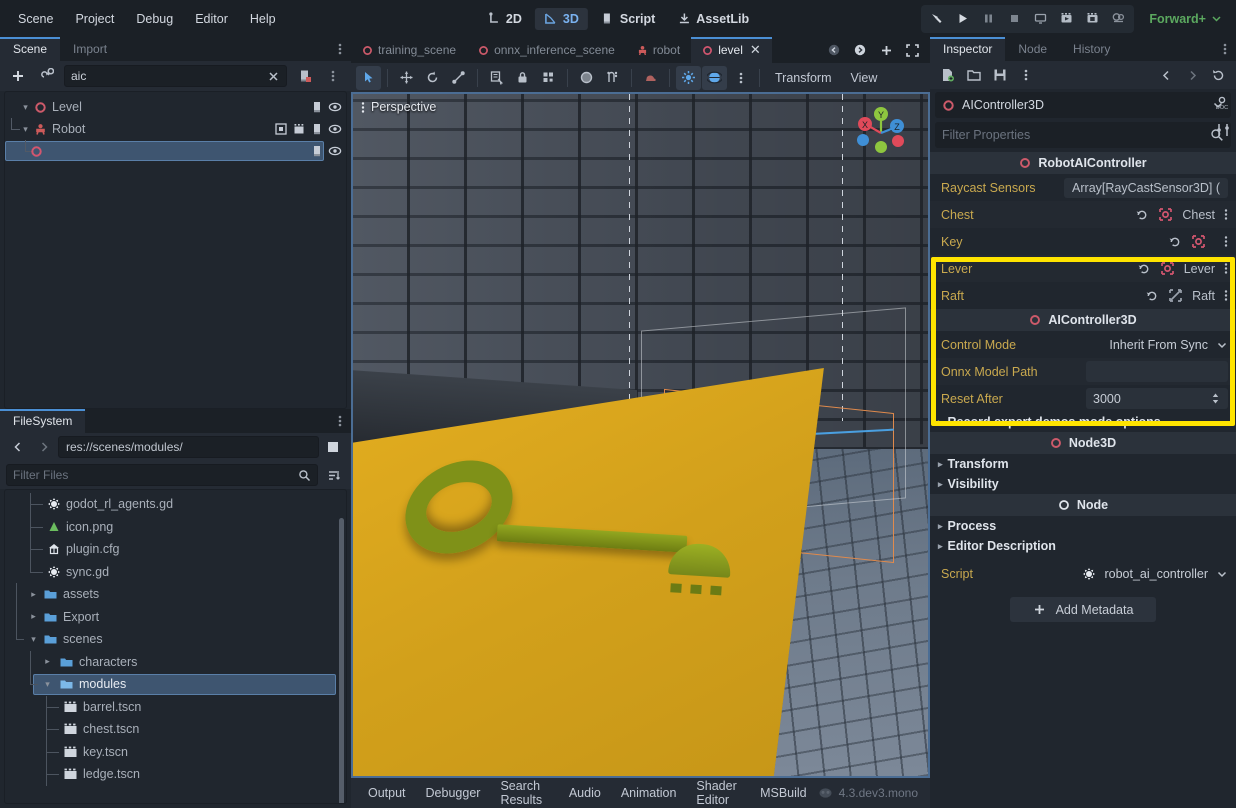  Describe the element at coordinates (714, 77) in the screenshot. I see `environment-preview-icon` at that location.